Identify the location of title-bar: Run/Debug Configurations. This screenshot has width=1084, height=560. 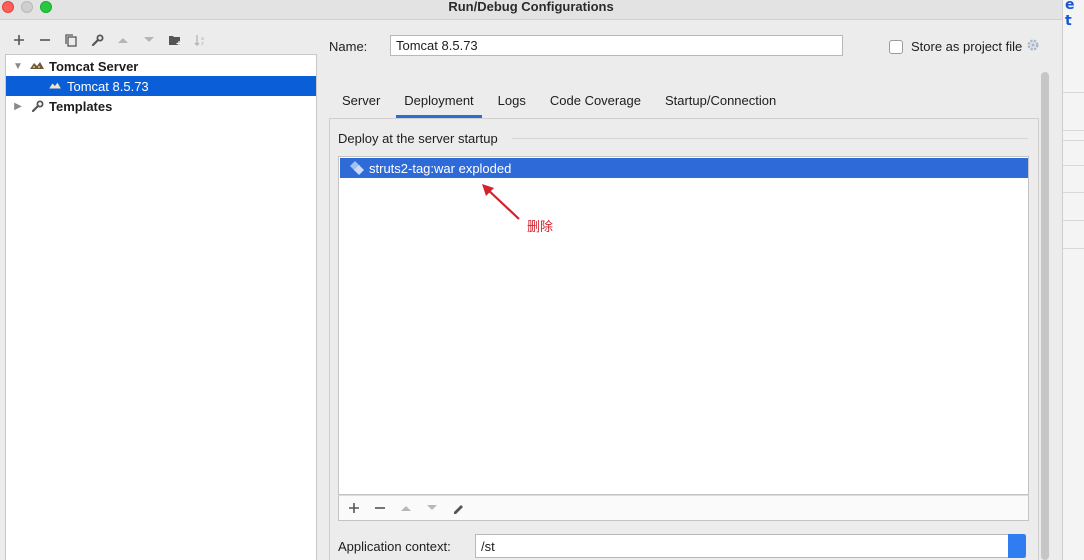
(531, 10).